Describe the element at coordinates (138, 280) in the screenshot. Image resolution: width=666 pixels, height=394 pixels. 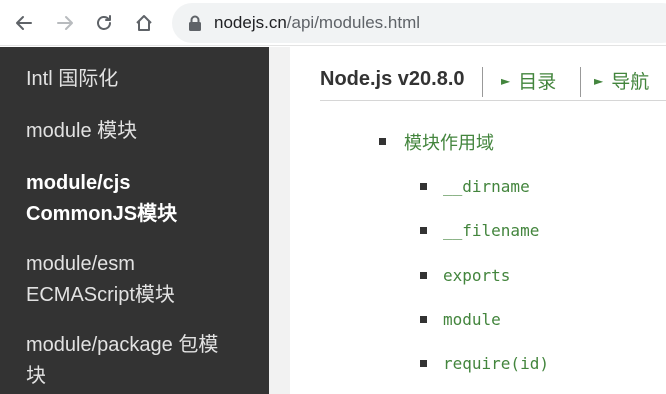
I see `sidebar-item-module-esm: module/esm ECMAScript模块` at that location.